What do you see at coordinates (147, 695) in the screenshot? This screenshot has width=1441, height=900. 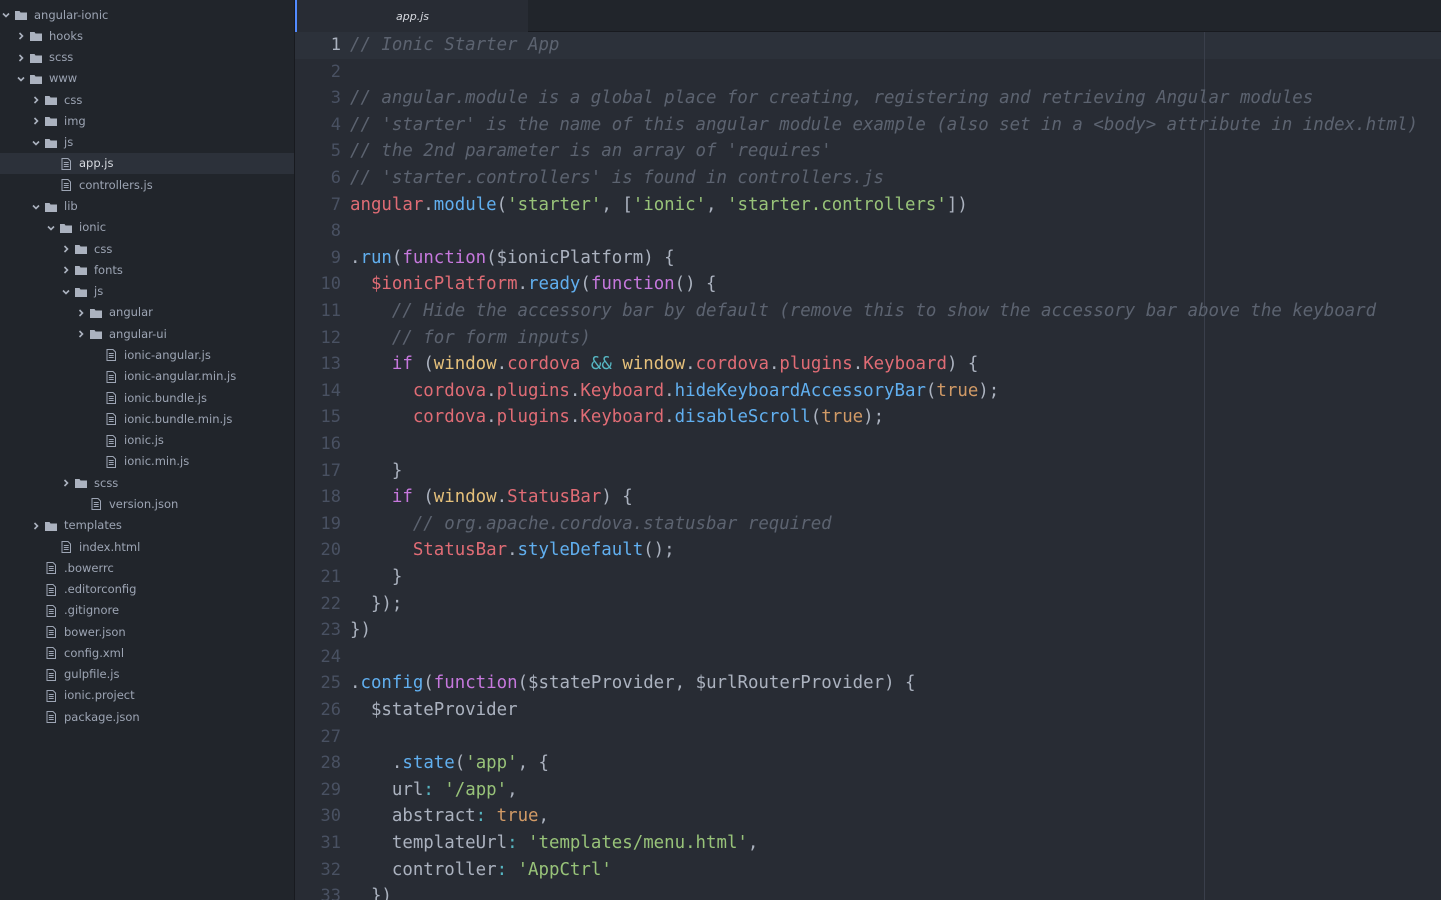 I see `tree-file: ionic.project` at bounding box center [147, 695].